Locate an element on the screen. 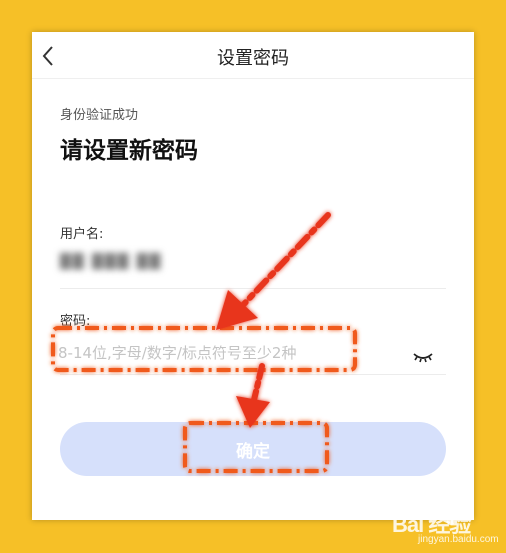 This screenshot has height=553, width=506. password-label: 密码: is located at coordinates (75, 321).